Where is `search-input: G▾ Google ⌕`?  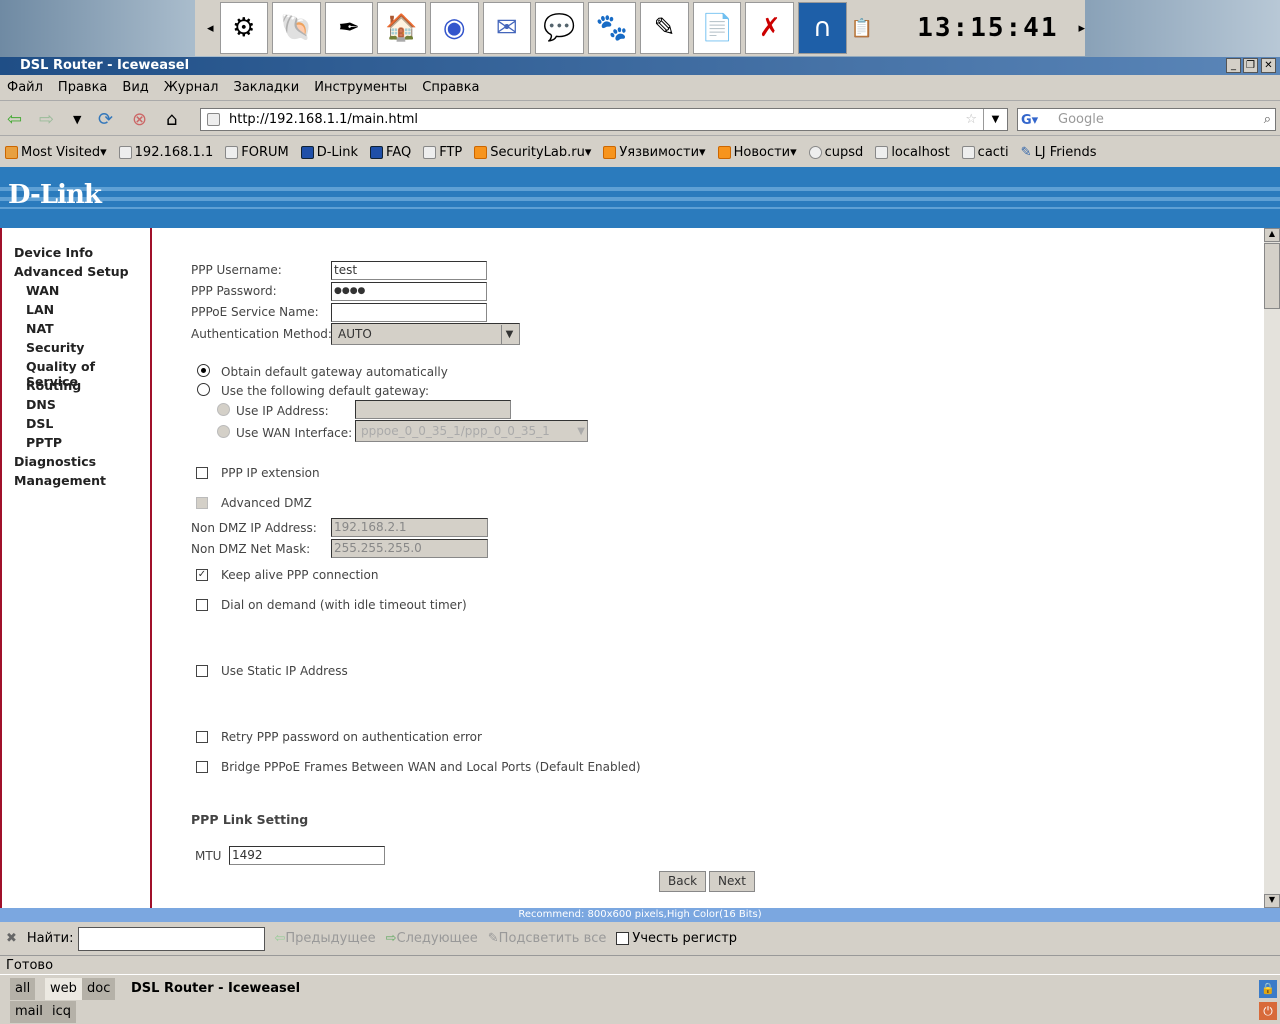
search-input: G▾ Google ⌕ is located at coordinates (1146, 119).